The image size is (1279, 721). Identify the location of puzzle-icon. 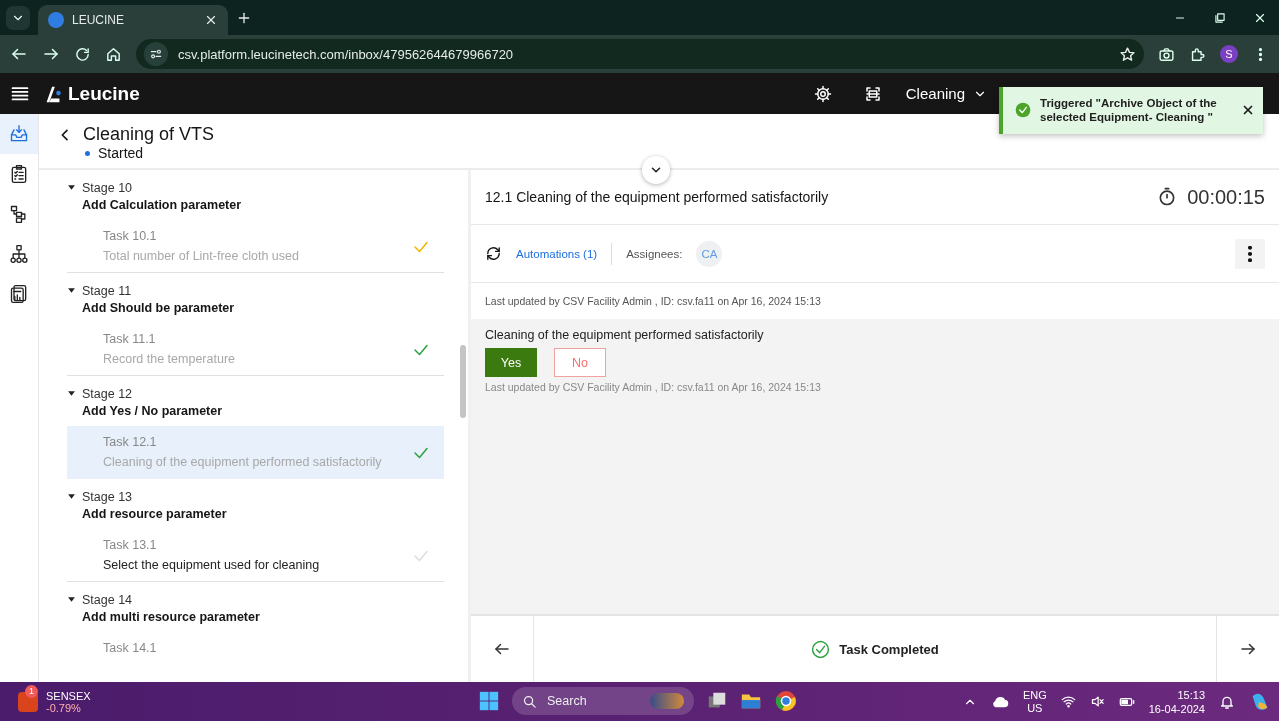
(1197, 54).